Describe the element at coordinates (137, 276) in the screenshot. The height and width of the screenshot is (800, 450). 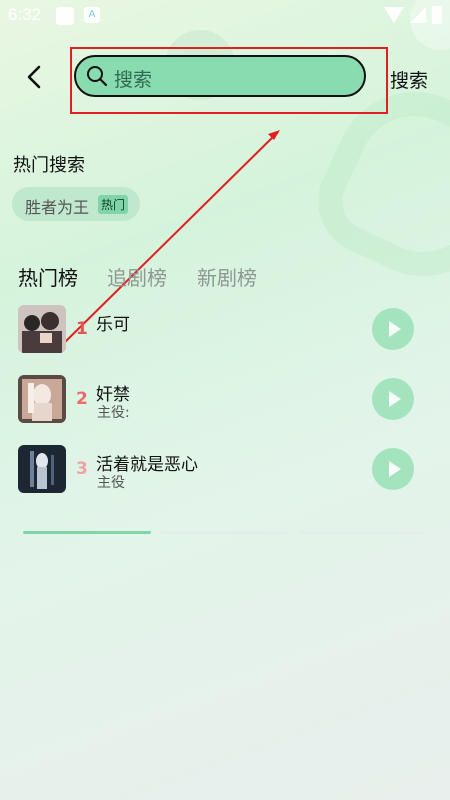
I see `tab-trending-ranking: 追剧榜` at that location.